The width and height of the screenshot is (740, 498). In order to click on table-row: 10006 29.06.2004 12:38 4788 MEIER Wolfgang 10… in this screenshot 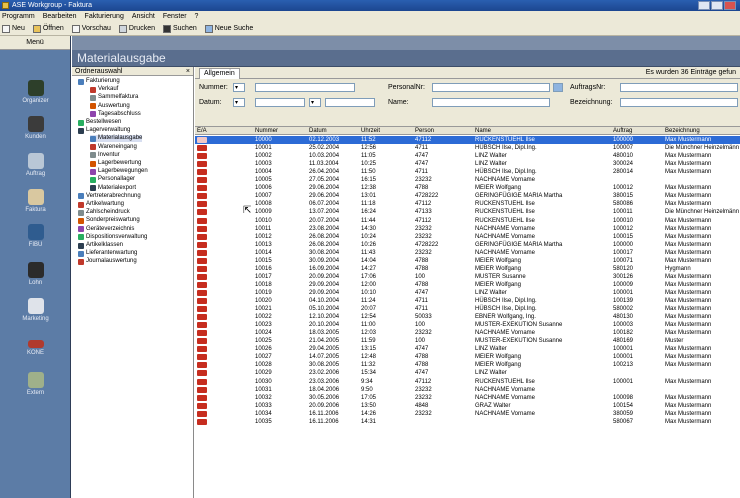, I will do `click(467, 188)`.